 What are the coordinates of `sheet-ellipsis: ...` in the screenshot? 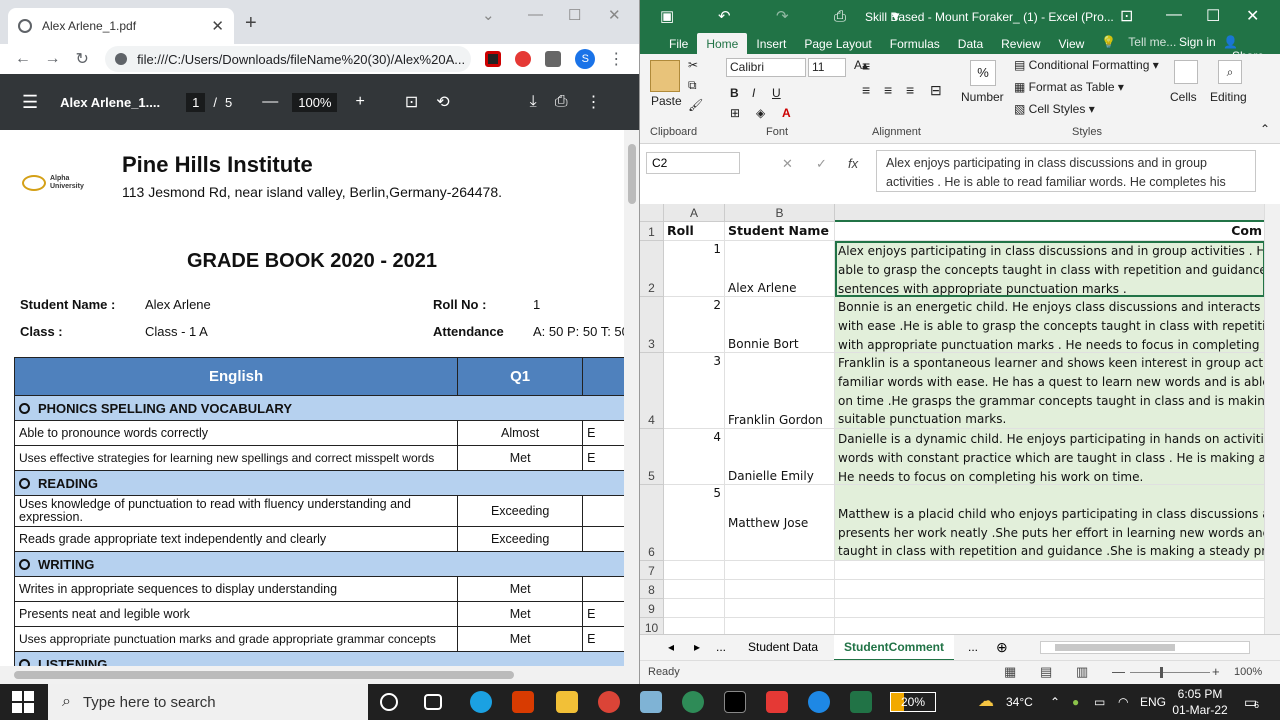 It's located at (721, 648).